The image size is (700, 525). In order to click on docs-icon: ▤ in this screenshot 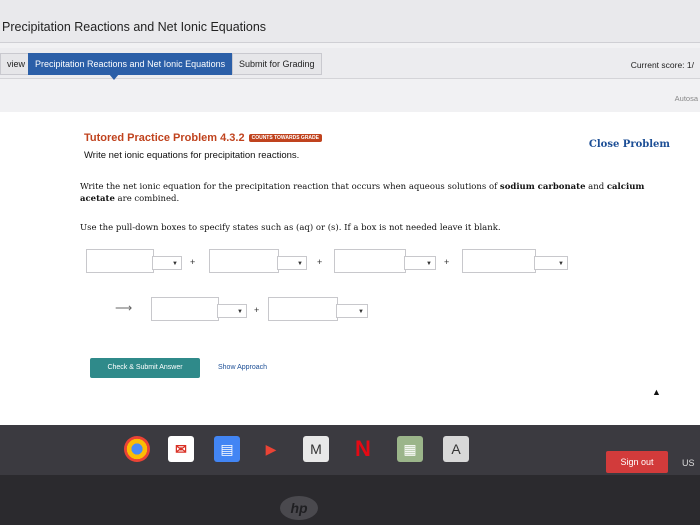, I will do `click(227, 449)`.